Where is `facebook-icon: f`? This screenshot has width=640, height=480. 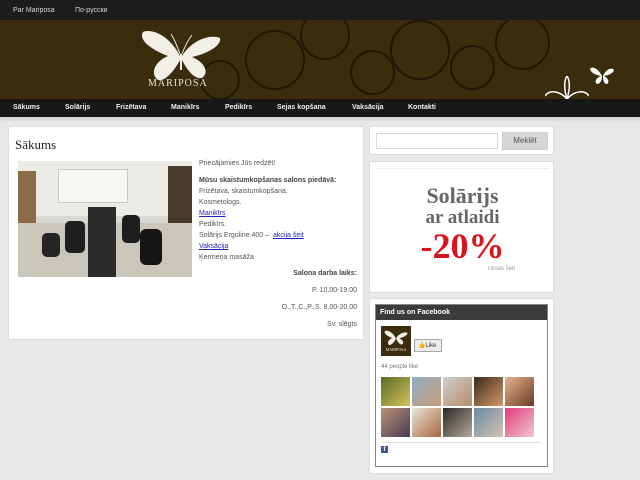
facebook-icon: f is located at coordinates (384, 449).